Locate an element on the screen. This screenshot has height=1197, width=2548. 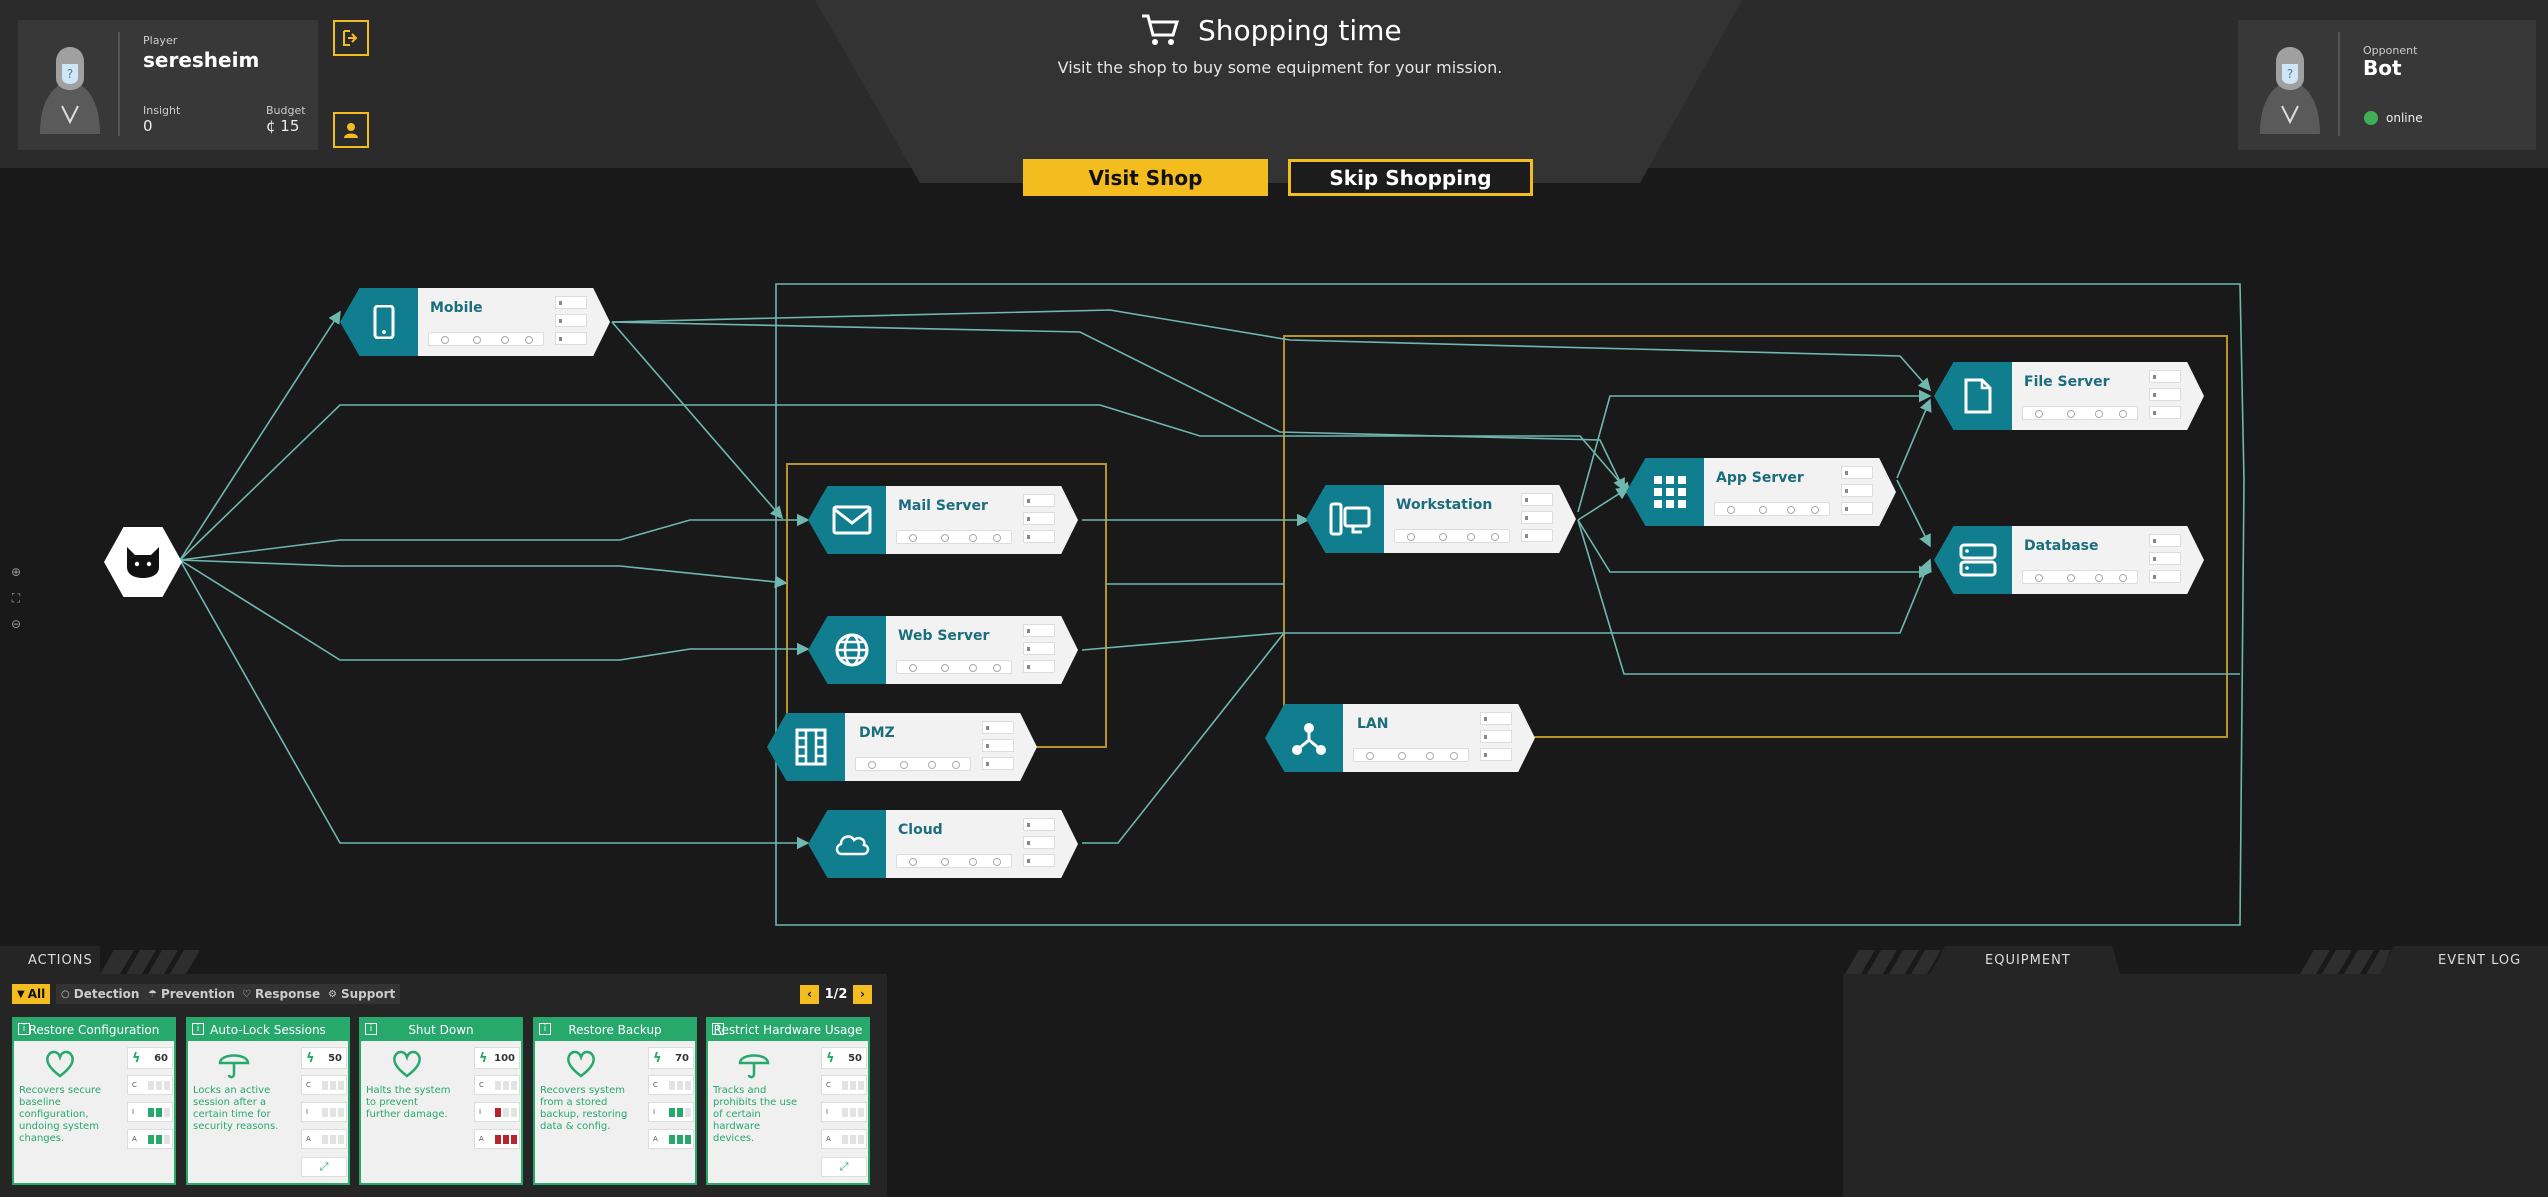
filter-support: ⚙ Support is located at coordinates (362, 994).